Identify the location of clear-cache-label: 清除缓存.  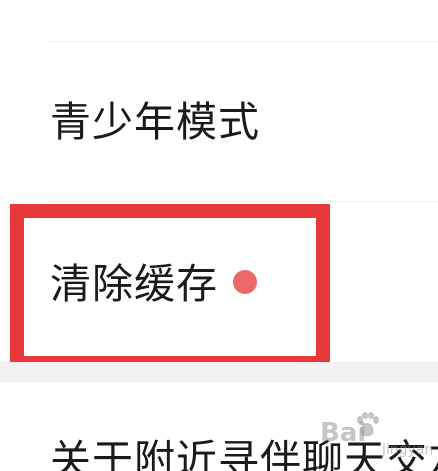
(134, 284).